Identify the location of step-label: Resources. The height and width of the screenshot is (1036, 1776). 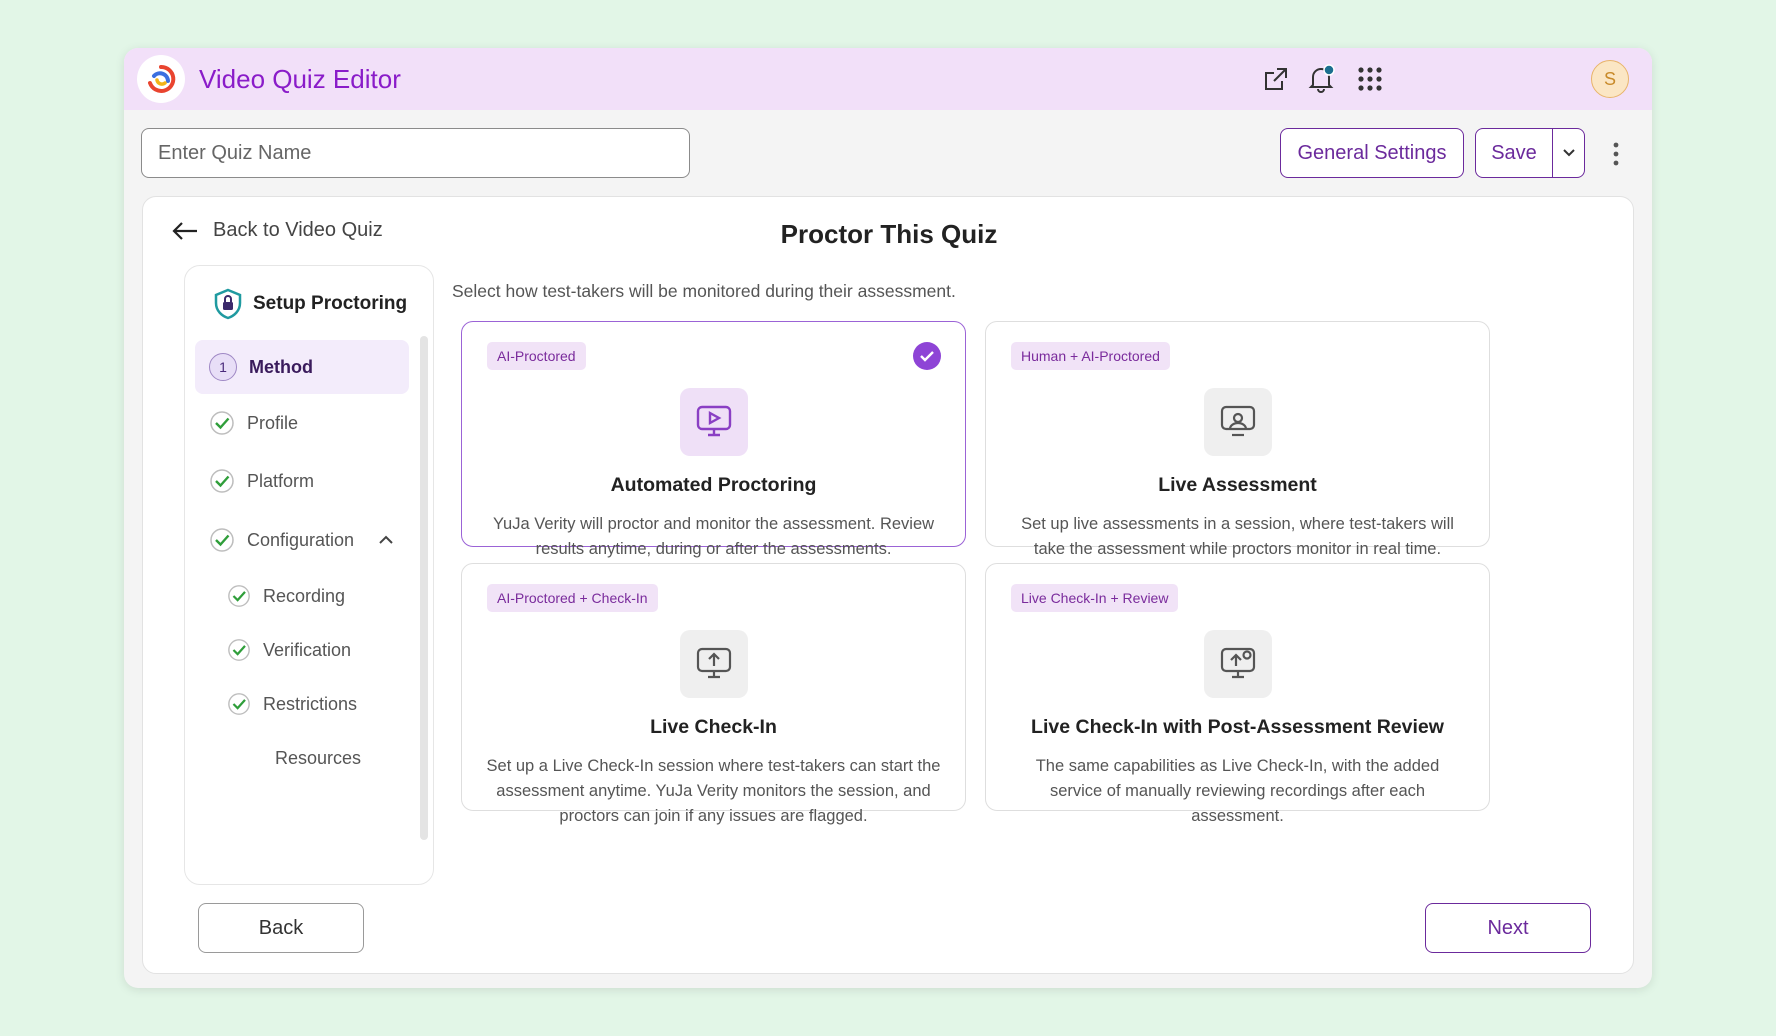
(318, 757).